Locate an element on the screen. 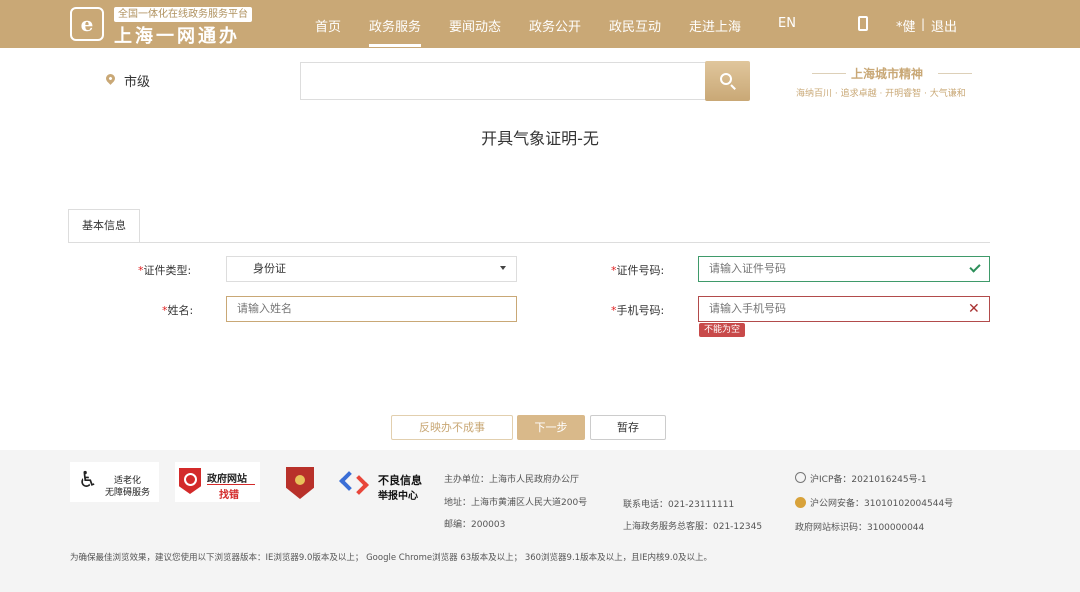  search-icon is located at coordinates (726, 79).